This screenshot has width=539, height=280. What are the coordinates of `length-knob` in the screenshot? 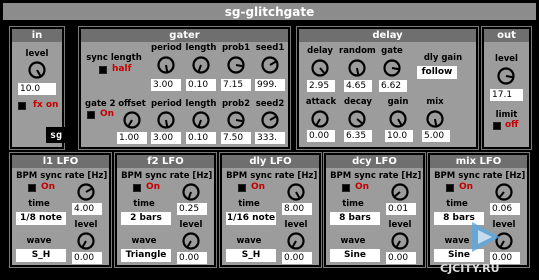 It's located at (201, 65).